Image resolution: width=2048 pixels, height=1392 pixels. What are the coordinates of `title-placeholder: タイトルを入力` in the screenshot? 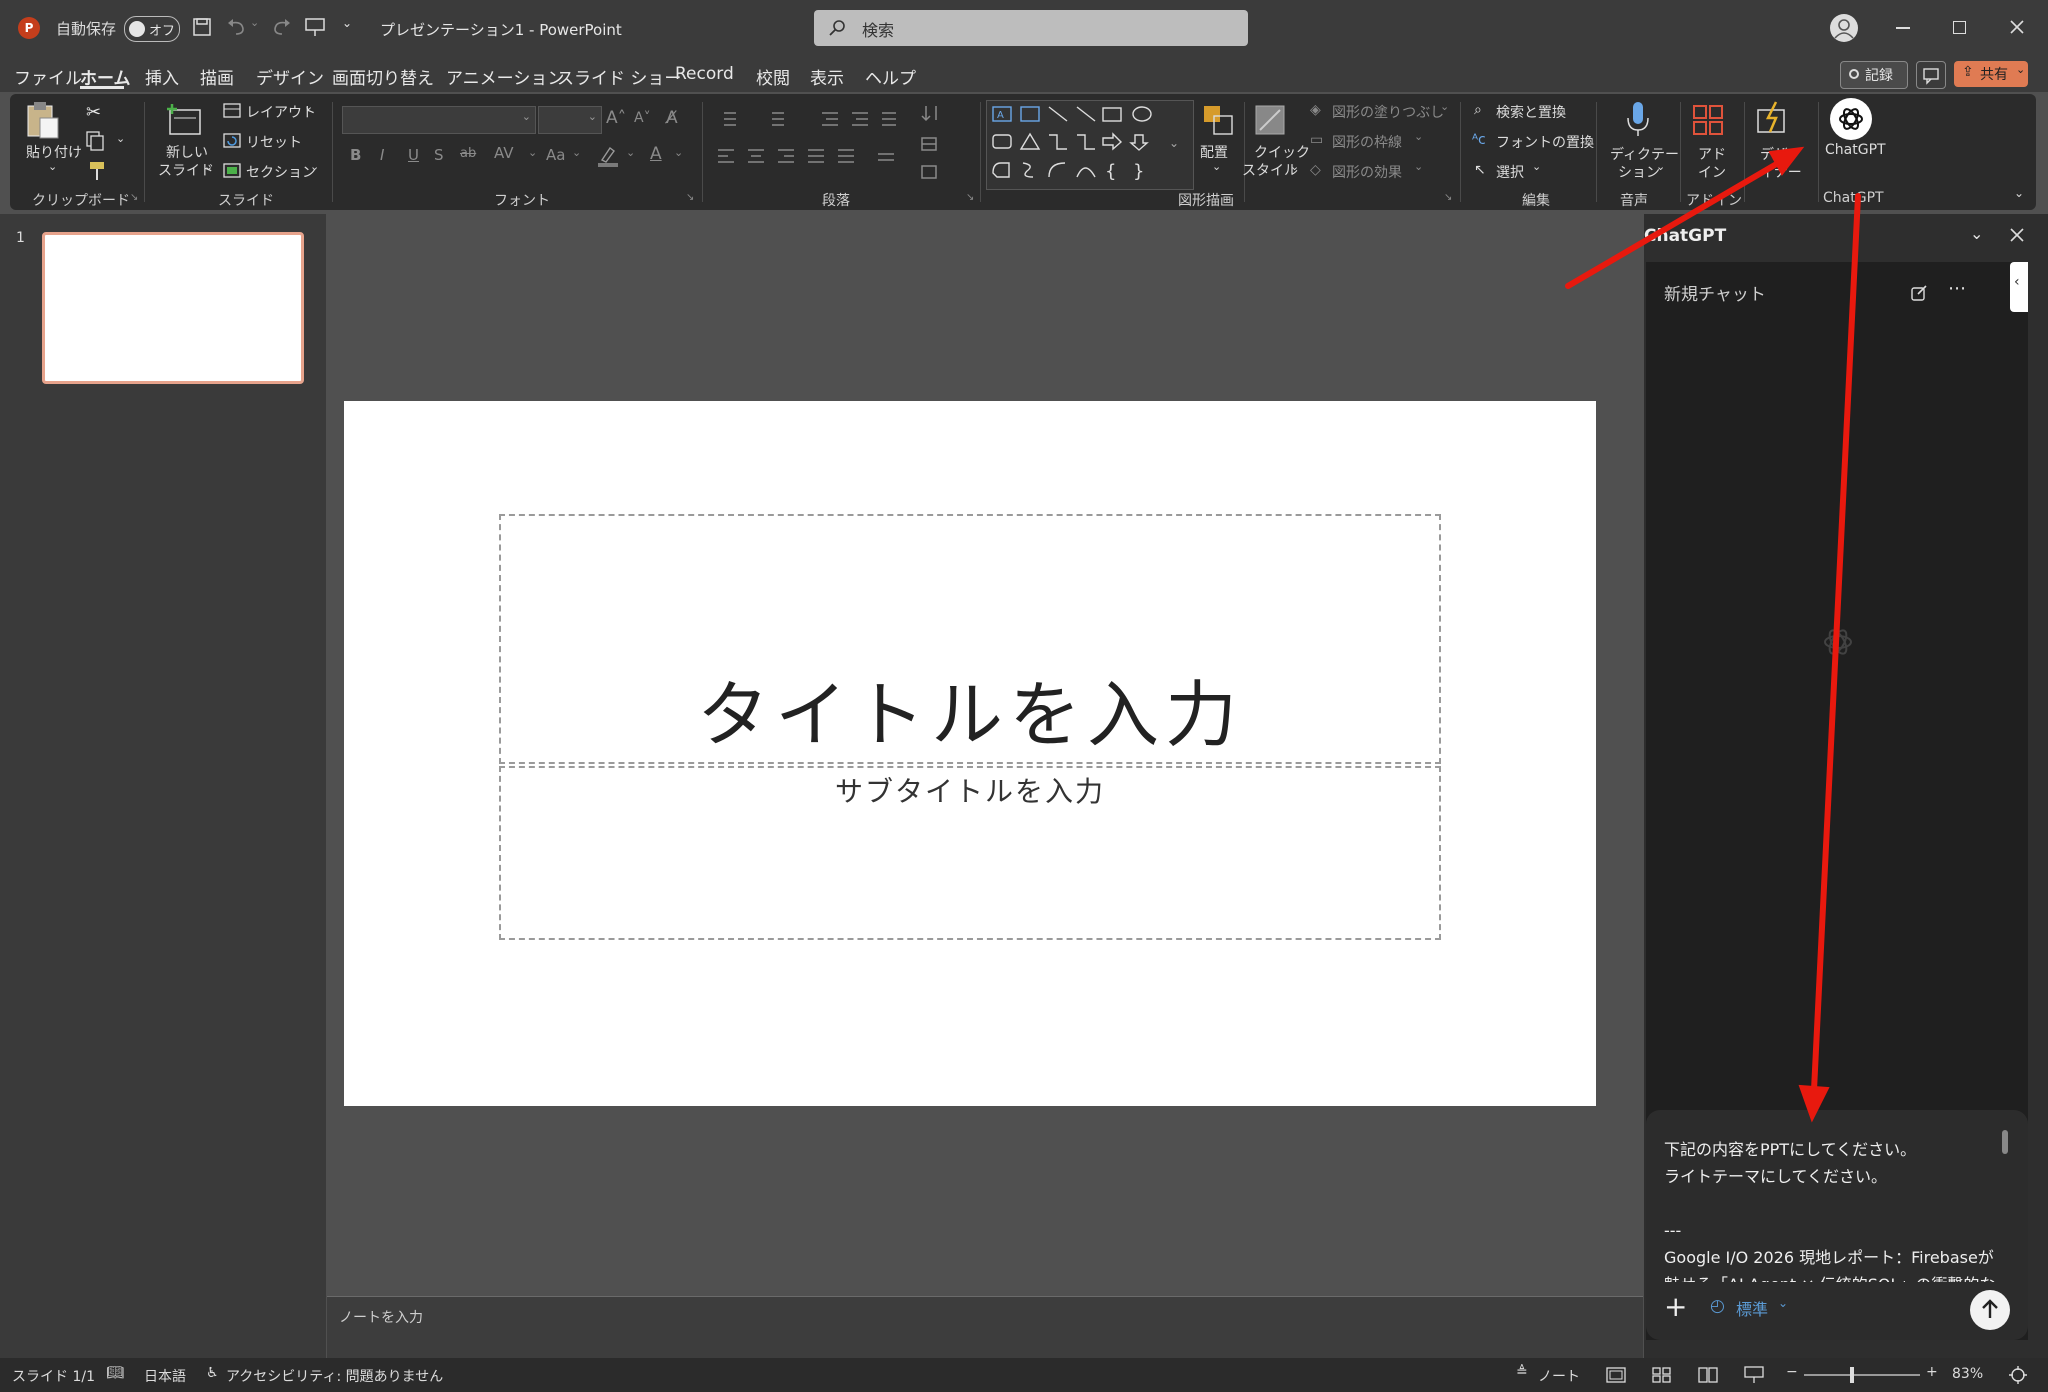 It's located at (970, 639).